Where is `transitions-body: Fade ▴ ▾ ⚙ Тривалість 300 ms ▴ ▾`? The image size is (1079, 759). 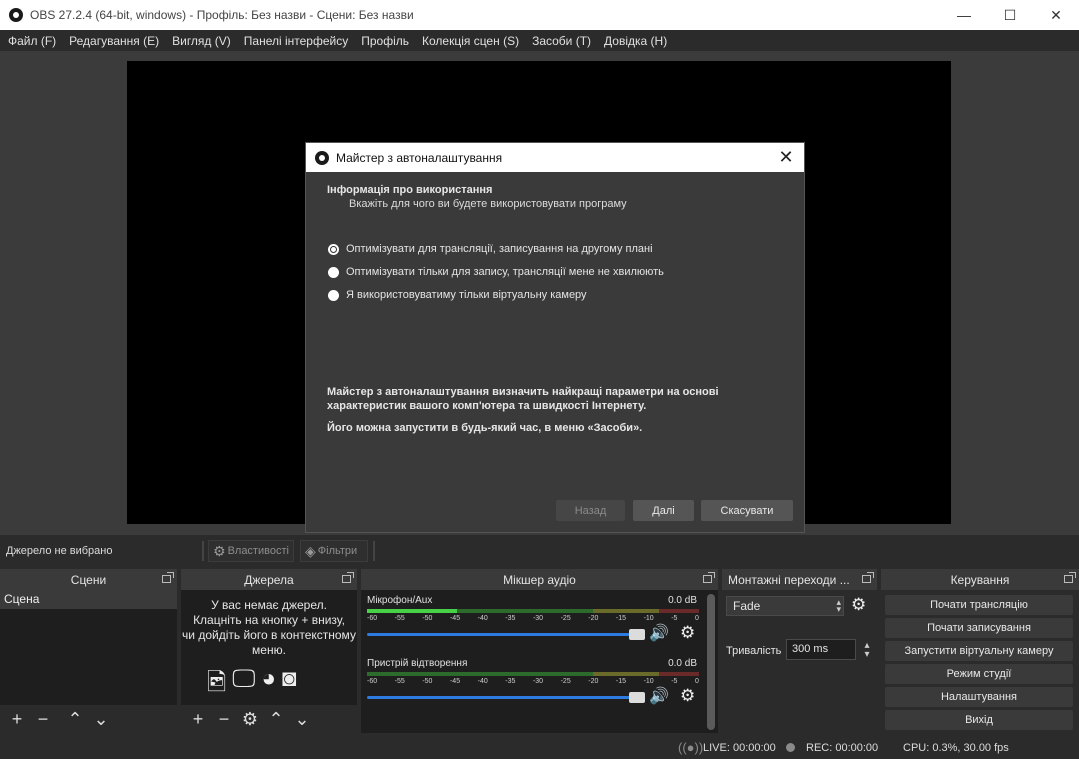 transitions-body: Fade ▴ ▾ ⚙ Тривалість 300 ms ▴ ▾ is located at coordinates (799, 661).